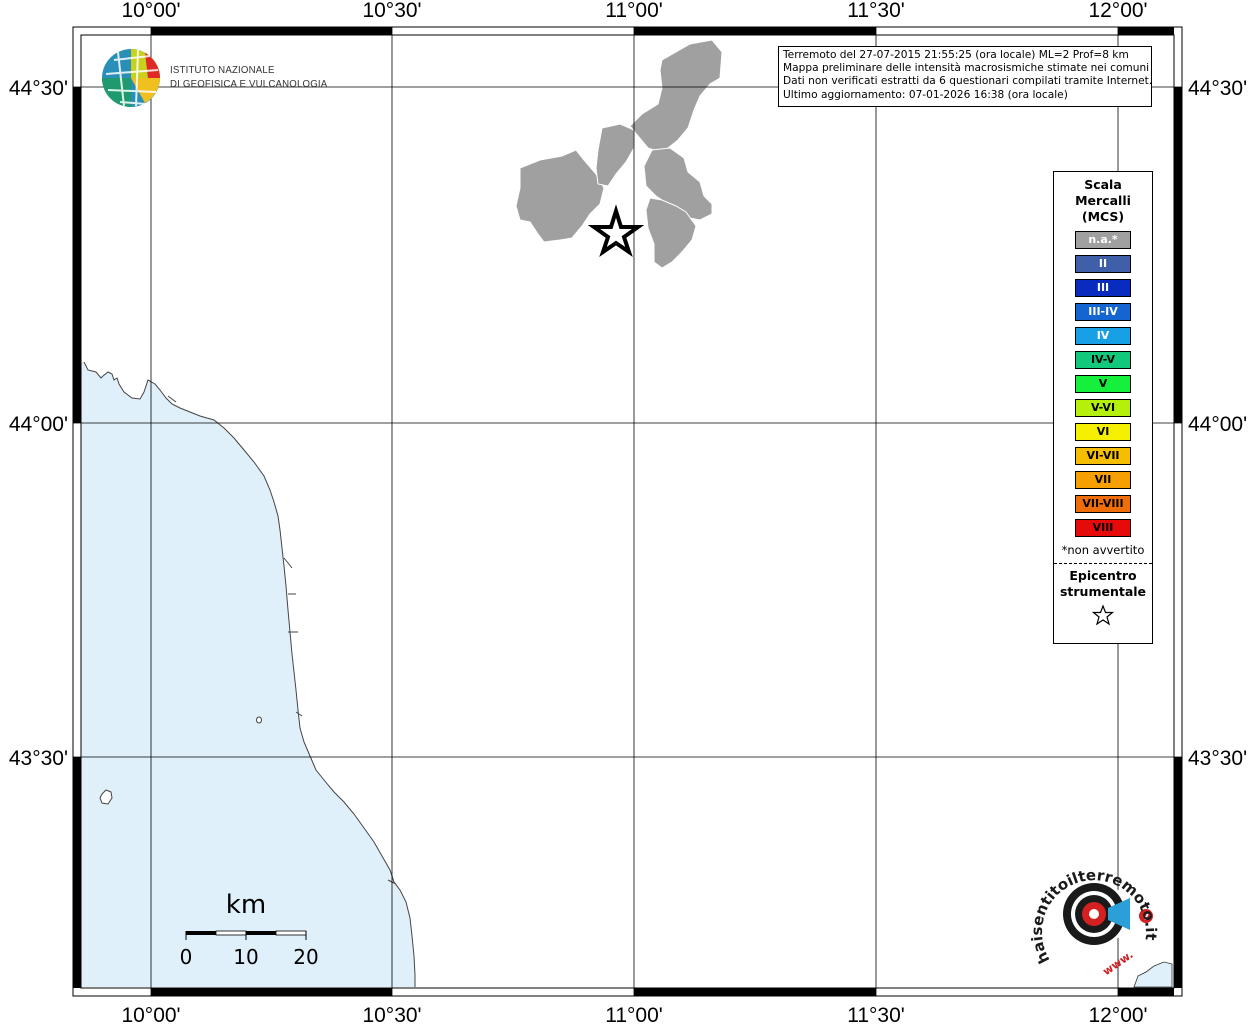 Image resolution: width=1255 pixels, height=1024 pixels. I want to click on latitude-labels-left: 44°30' 44°00' 43°30', so click(38, 423).